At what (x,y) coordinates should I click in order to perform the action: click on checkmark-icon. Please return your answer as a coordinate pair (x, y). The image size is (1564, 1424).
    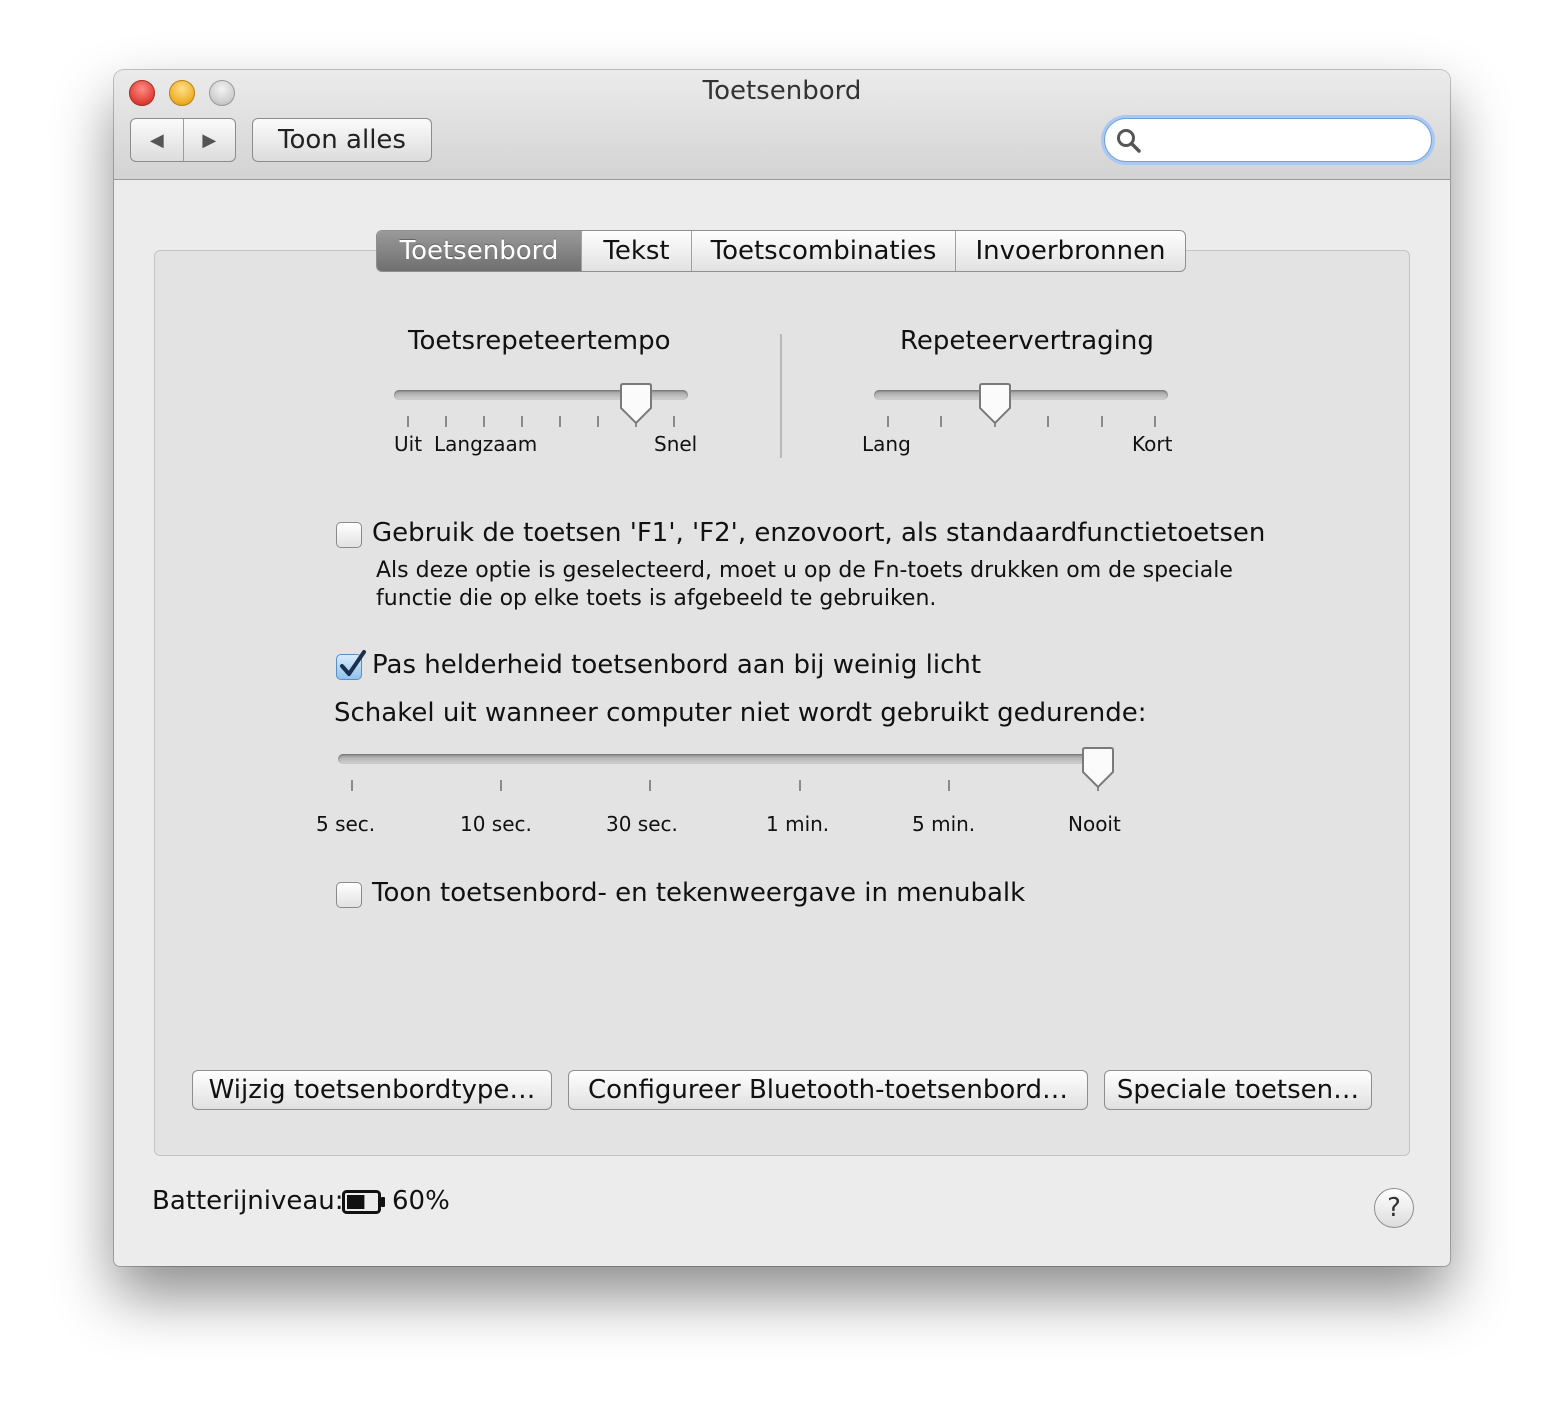
    Looking at the image, I should click on (353, 663).